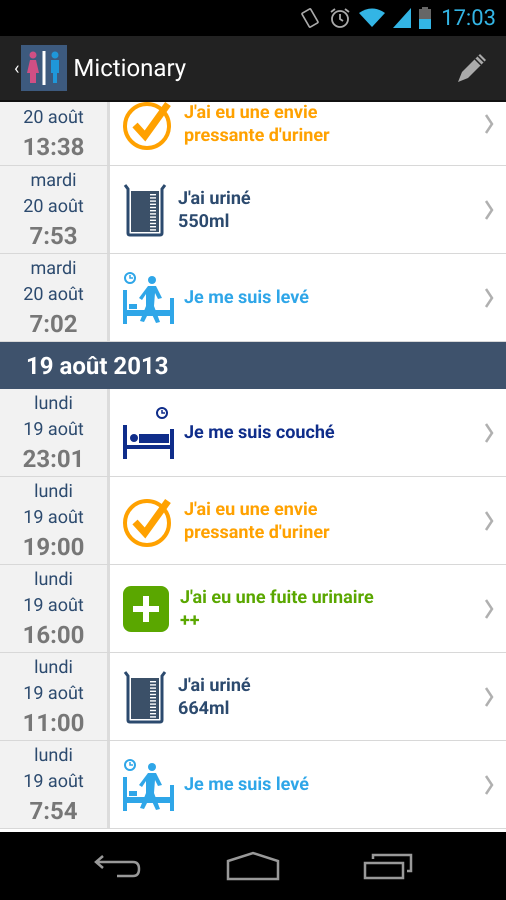 Image resolution: width=506 pixels, height=900 pixels. I want to click on time-label: 11:00, so click(53, 723).